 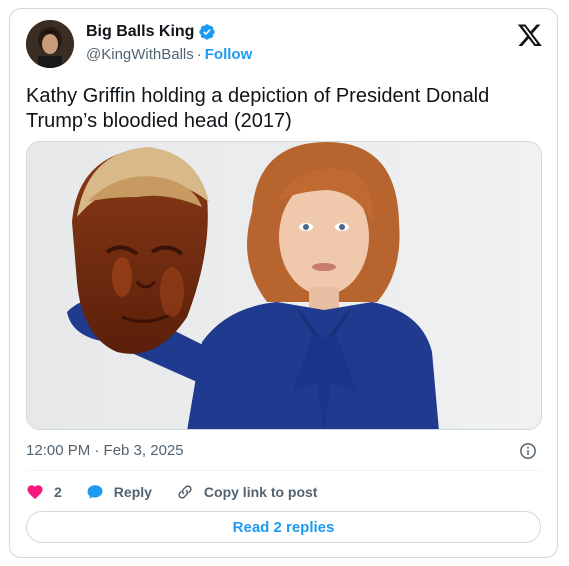 I want to click on copy-link-button: Copy link to post, so click(x=247, y=492).